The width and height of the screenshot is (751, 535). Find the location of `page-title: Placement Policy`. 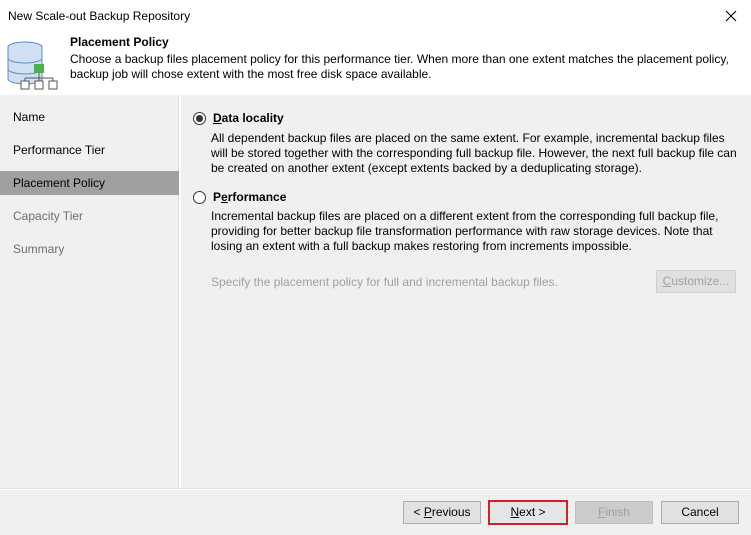

page-title: Placement Policy is located at coordinates (119, 42).